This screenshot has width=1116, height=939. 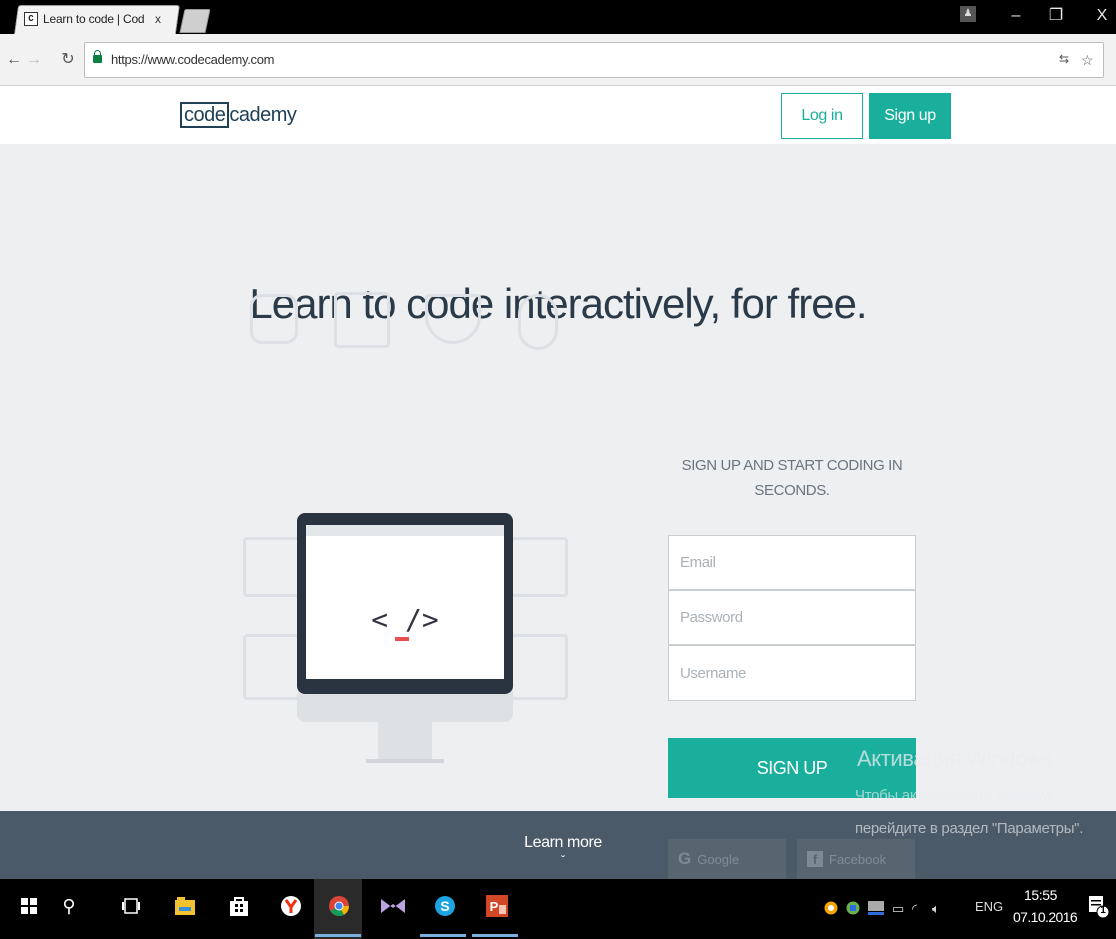 What do you see at coordinates (936, 909) in the screenshot?
I see `volume-icon: 🔈︎` at bounding box center [936, 909].